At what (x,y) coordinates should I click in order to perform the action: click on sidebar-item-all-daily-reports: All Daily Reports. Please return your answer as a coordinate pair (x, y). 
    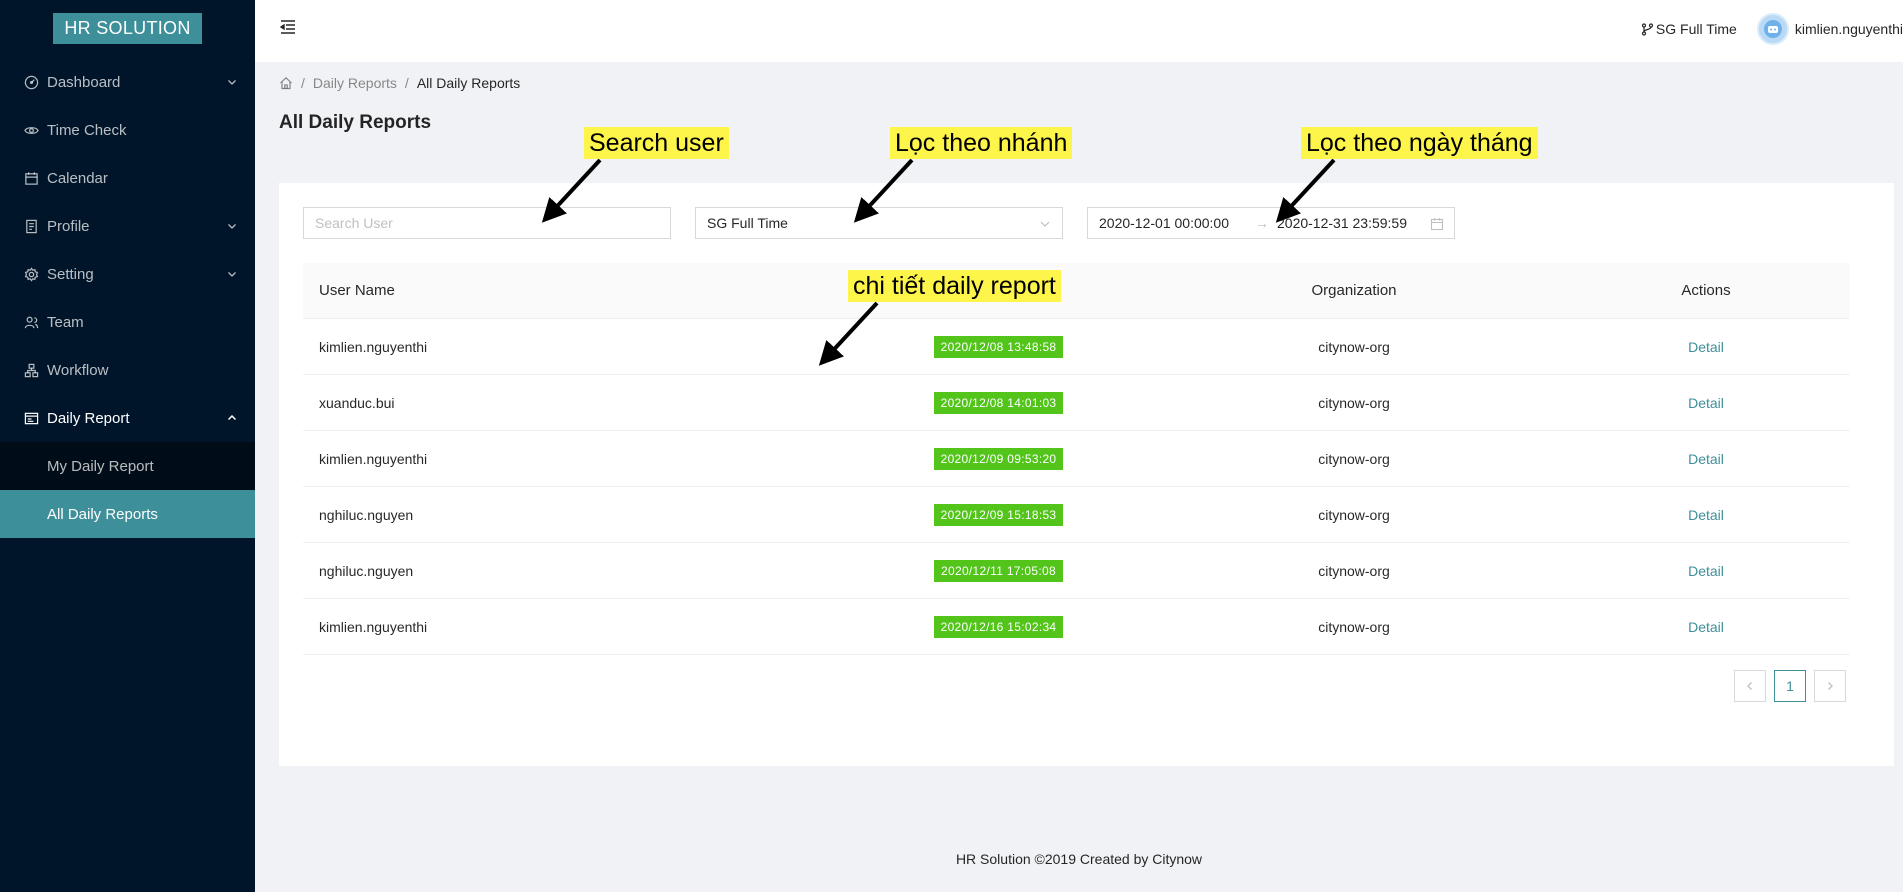
    Looking at the image, I should click on (127, 514).